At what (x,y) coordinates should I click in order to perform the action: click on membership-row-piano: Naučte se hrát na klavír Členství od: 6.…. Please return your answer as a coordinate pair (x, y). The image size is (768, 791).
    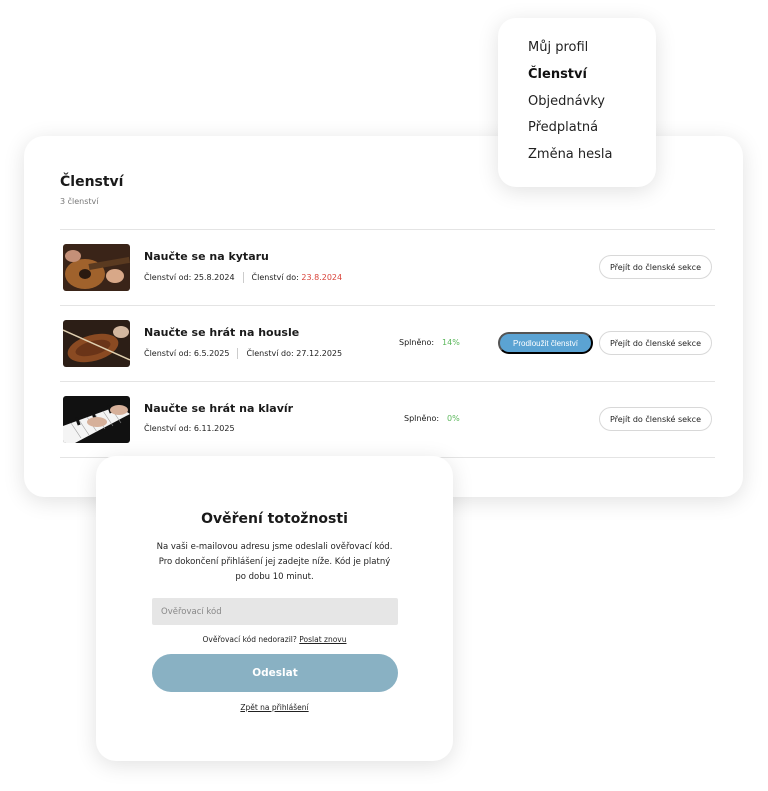
    Looking at the image, I should click on (387, 419).